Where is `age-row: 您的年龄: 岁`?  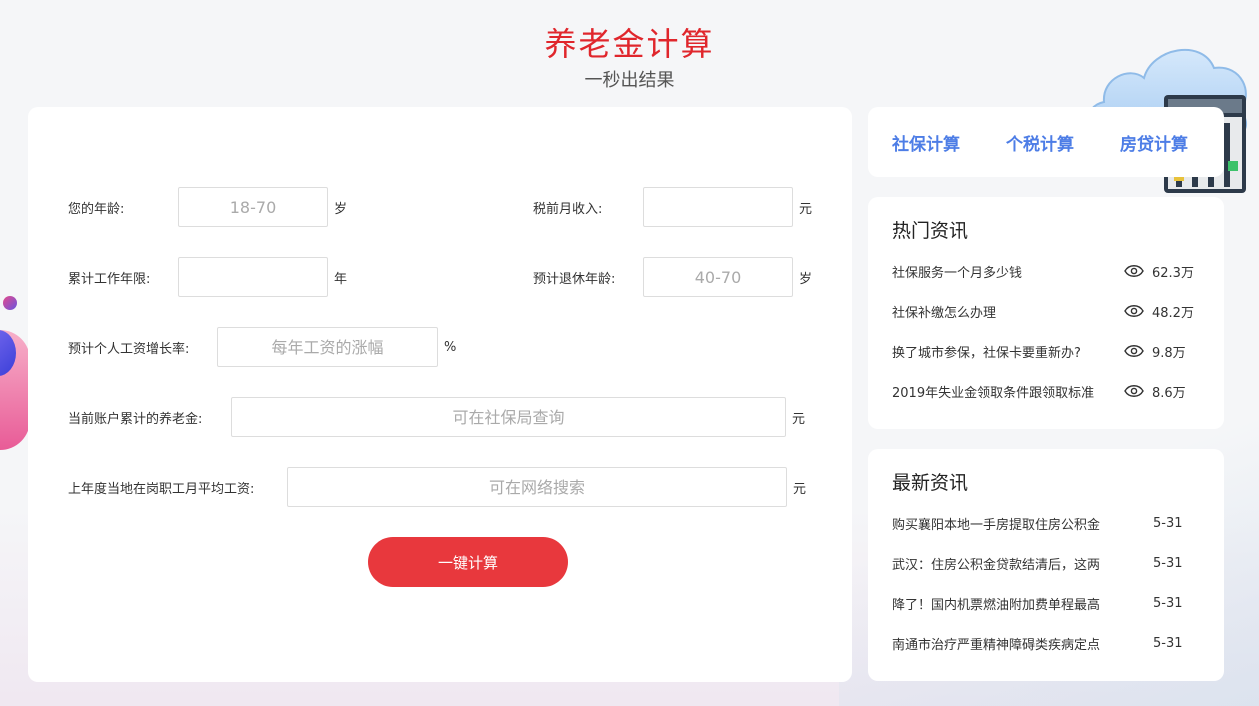 age-row: 您的年龄: 岁 is located at coordinates (207, 207).